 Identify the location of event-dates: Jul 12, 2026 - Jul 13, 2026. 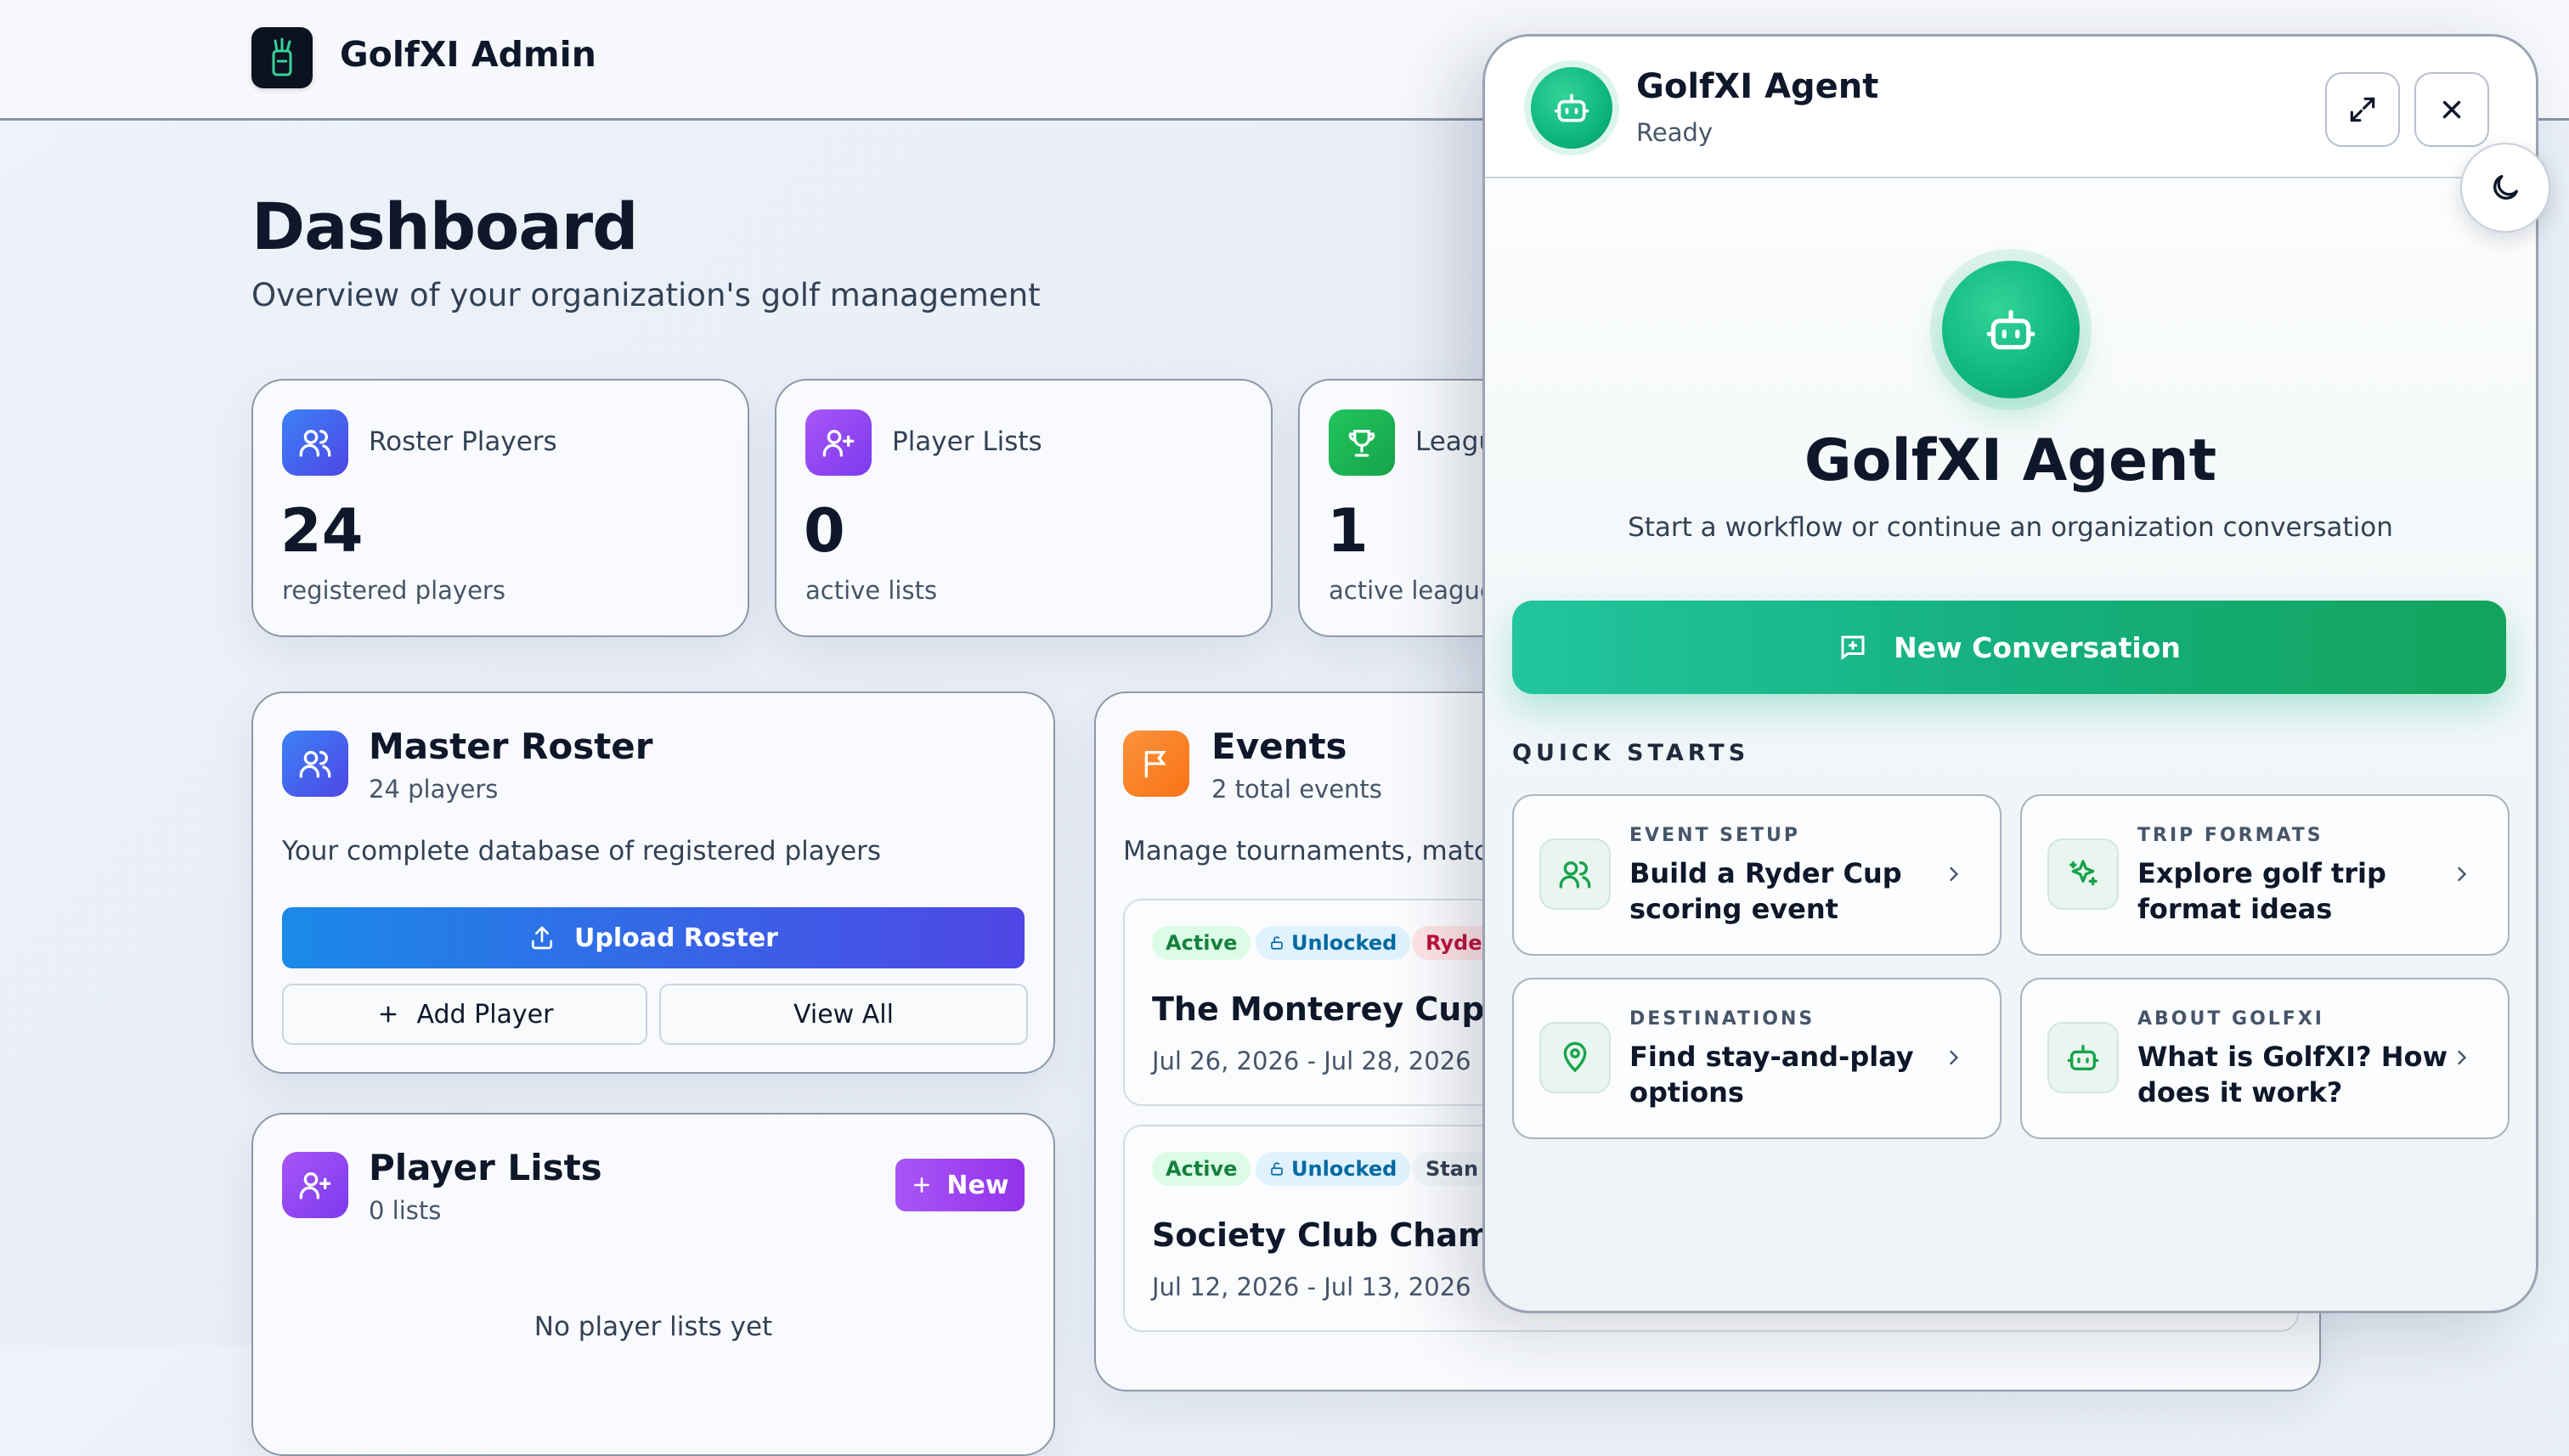
(1311, 1287).